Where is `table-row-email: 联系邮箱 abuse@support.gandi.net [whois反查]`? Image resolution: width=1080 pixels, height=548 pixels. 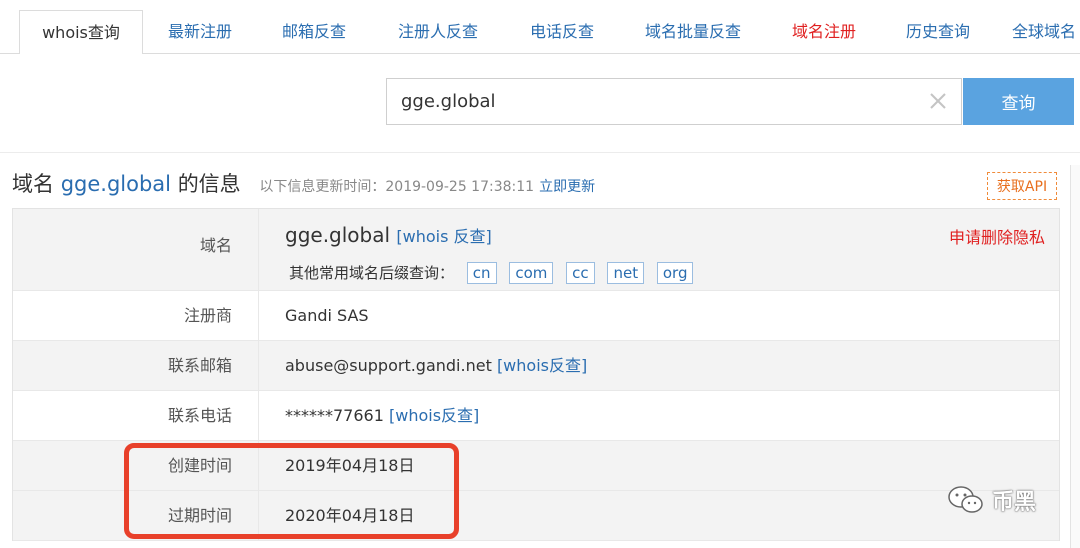
table-row-email: 联系邮箱 abuse@support.gandi.net [whois反查] is located at coordinates (536, 366).